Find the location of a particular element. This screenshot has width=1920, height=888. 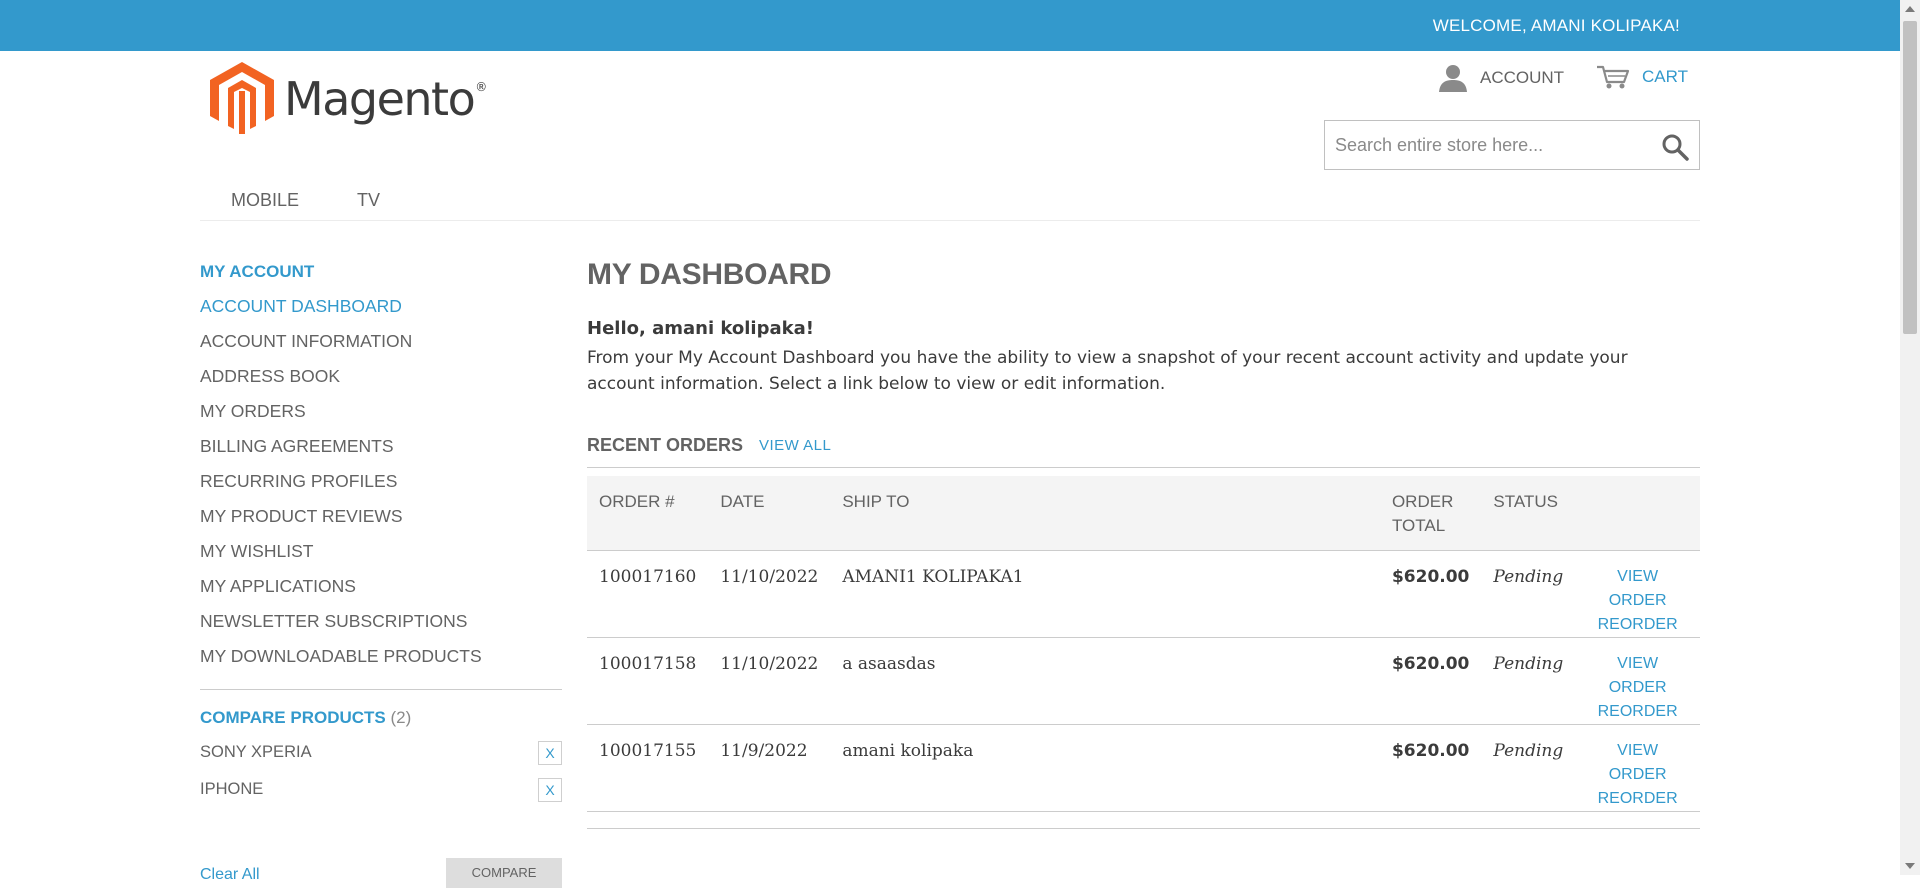

search-icon is located at coordinates (1675, 147).